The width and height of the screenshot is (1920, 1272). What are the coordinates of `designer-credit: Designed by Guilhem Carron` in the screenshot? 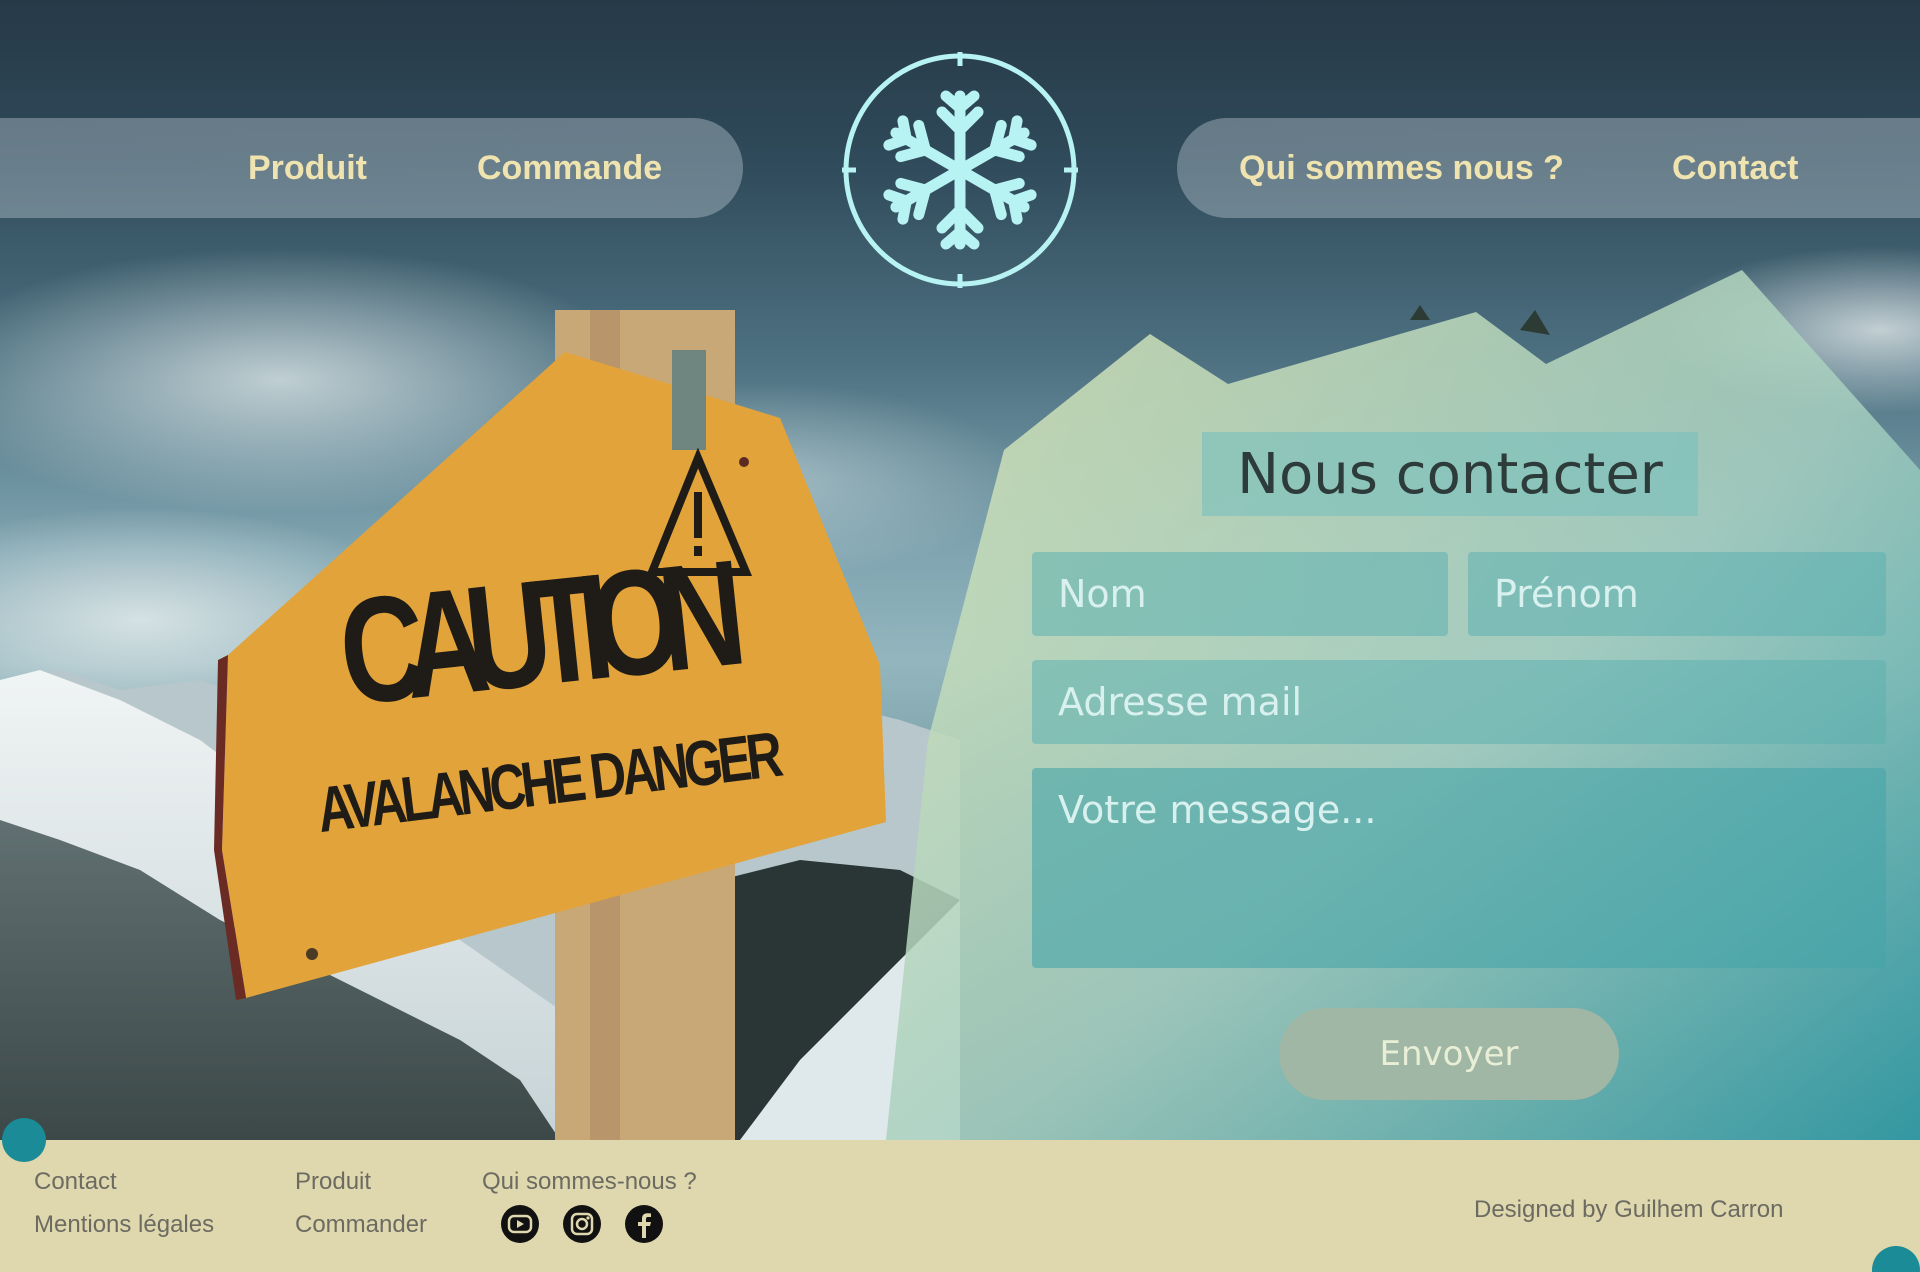 It's located at (1629, 1209).